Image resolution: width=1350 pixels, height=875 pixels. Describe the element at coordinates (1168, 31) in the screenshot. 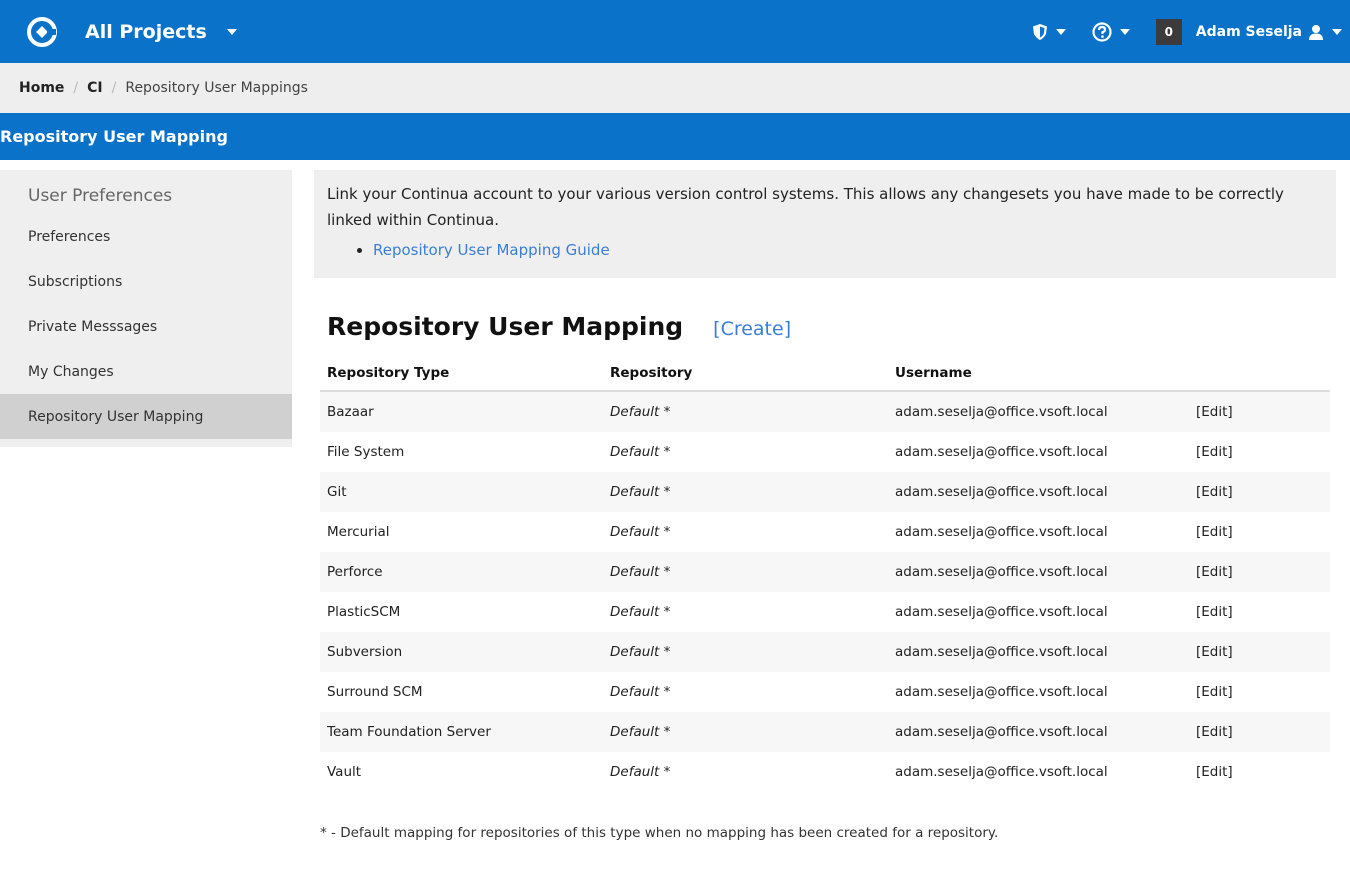

I see `notification-count-badge: 0` at that location.